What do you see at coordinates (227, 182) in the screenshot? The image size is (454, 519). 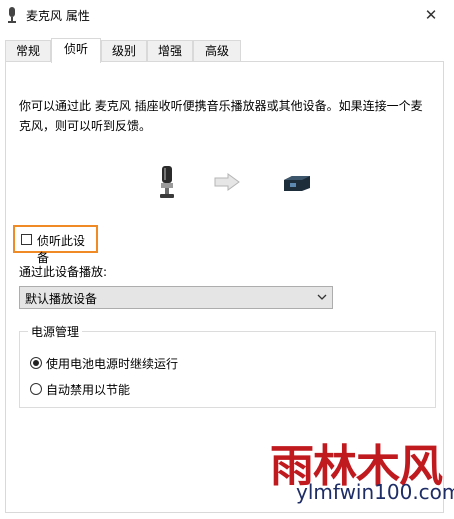 I see `arrow-right-icon` at bounding box center [227, 182].